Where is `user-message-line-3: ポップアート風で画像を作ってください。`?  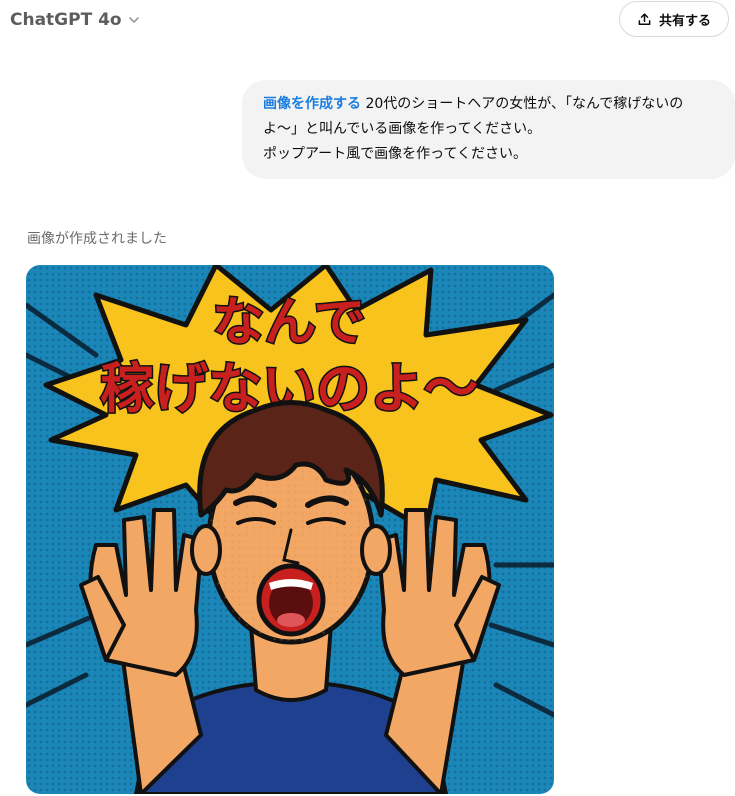 user-message-line-3: ポップアート風で画像を作ってください。 is located at coordinates (395, 154).